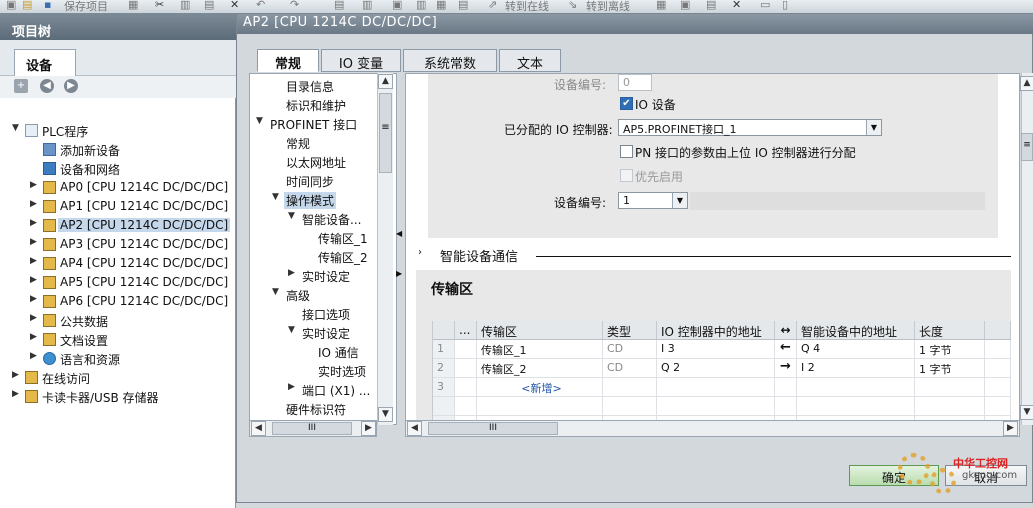 This screenshot has width=1033, height=508. I want to click on scroll-thumb: ≡, so click(385, 133).